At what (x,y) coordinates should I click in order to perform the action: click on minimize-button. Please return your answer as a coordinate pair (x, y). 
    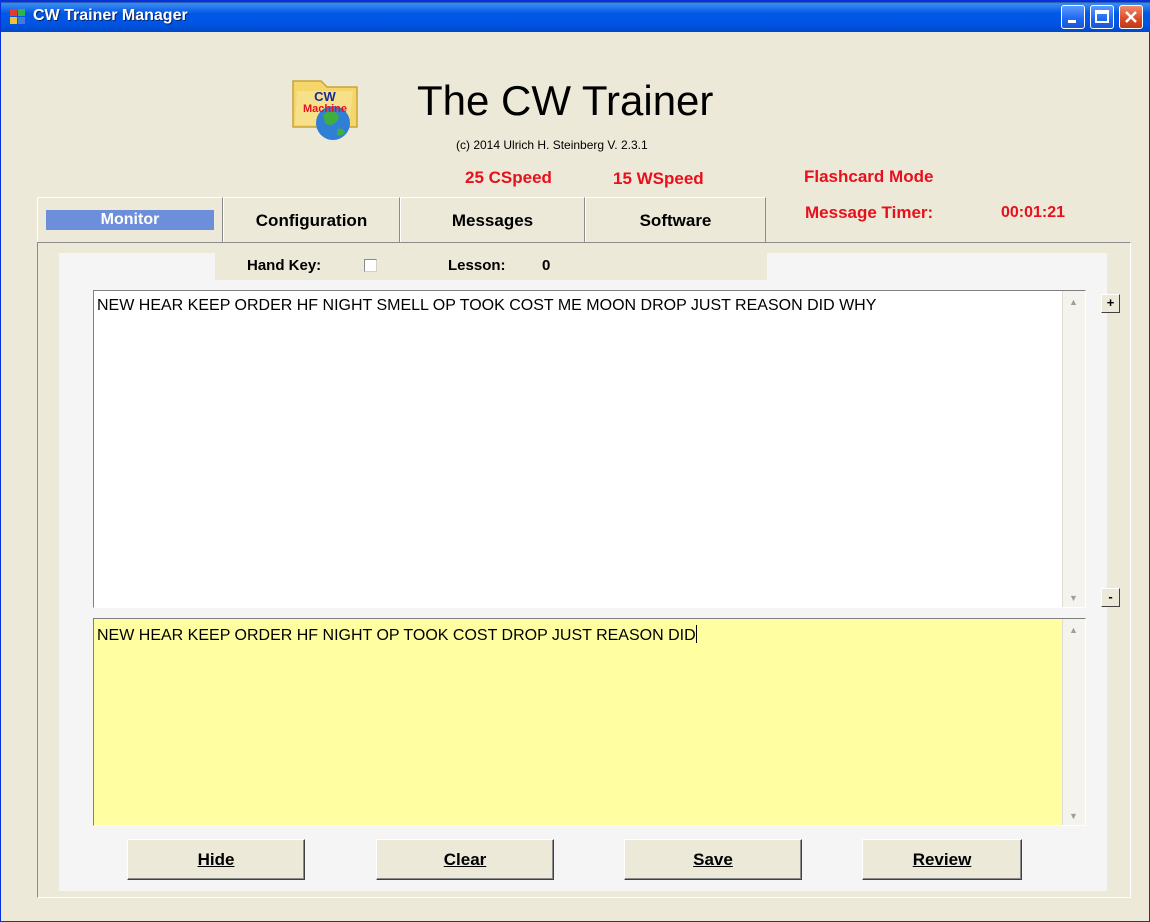
    Looking at the image, I should click on (1073, 17).